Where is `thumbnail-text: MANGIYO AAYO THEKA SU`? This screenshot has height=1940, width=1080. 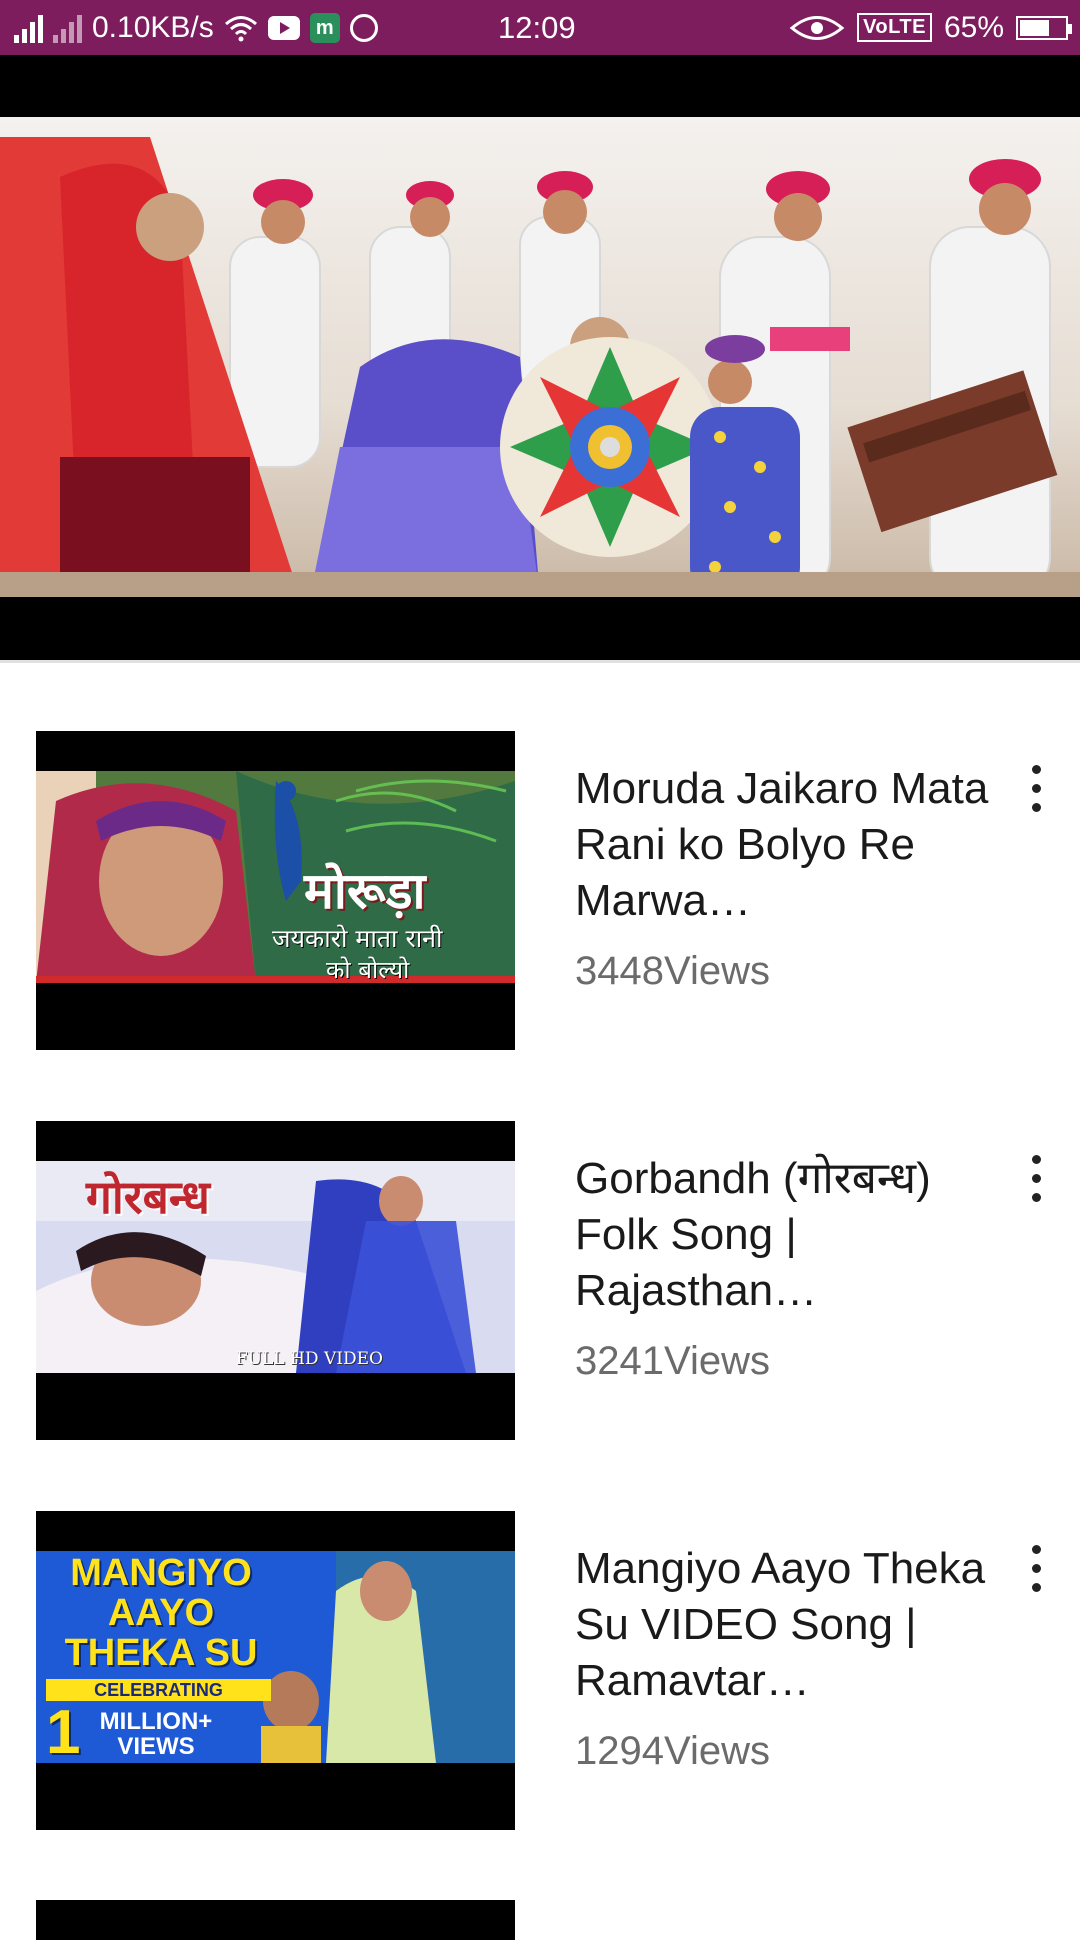 thumbnail-text: MANGIYO AAYO THEKA SU is located at coordinates (161, 1613).